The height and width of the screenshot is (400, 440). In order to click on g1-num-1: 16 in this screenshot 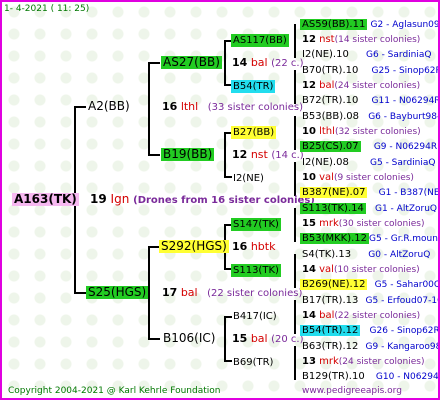, I will do `click(170, 106)`.